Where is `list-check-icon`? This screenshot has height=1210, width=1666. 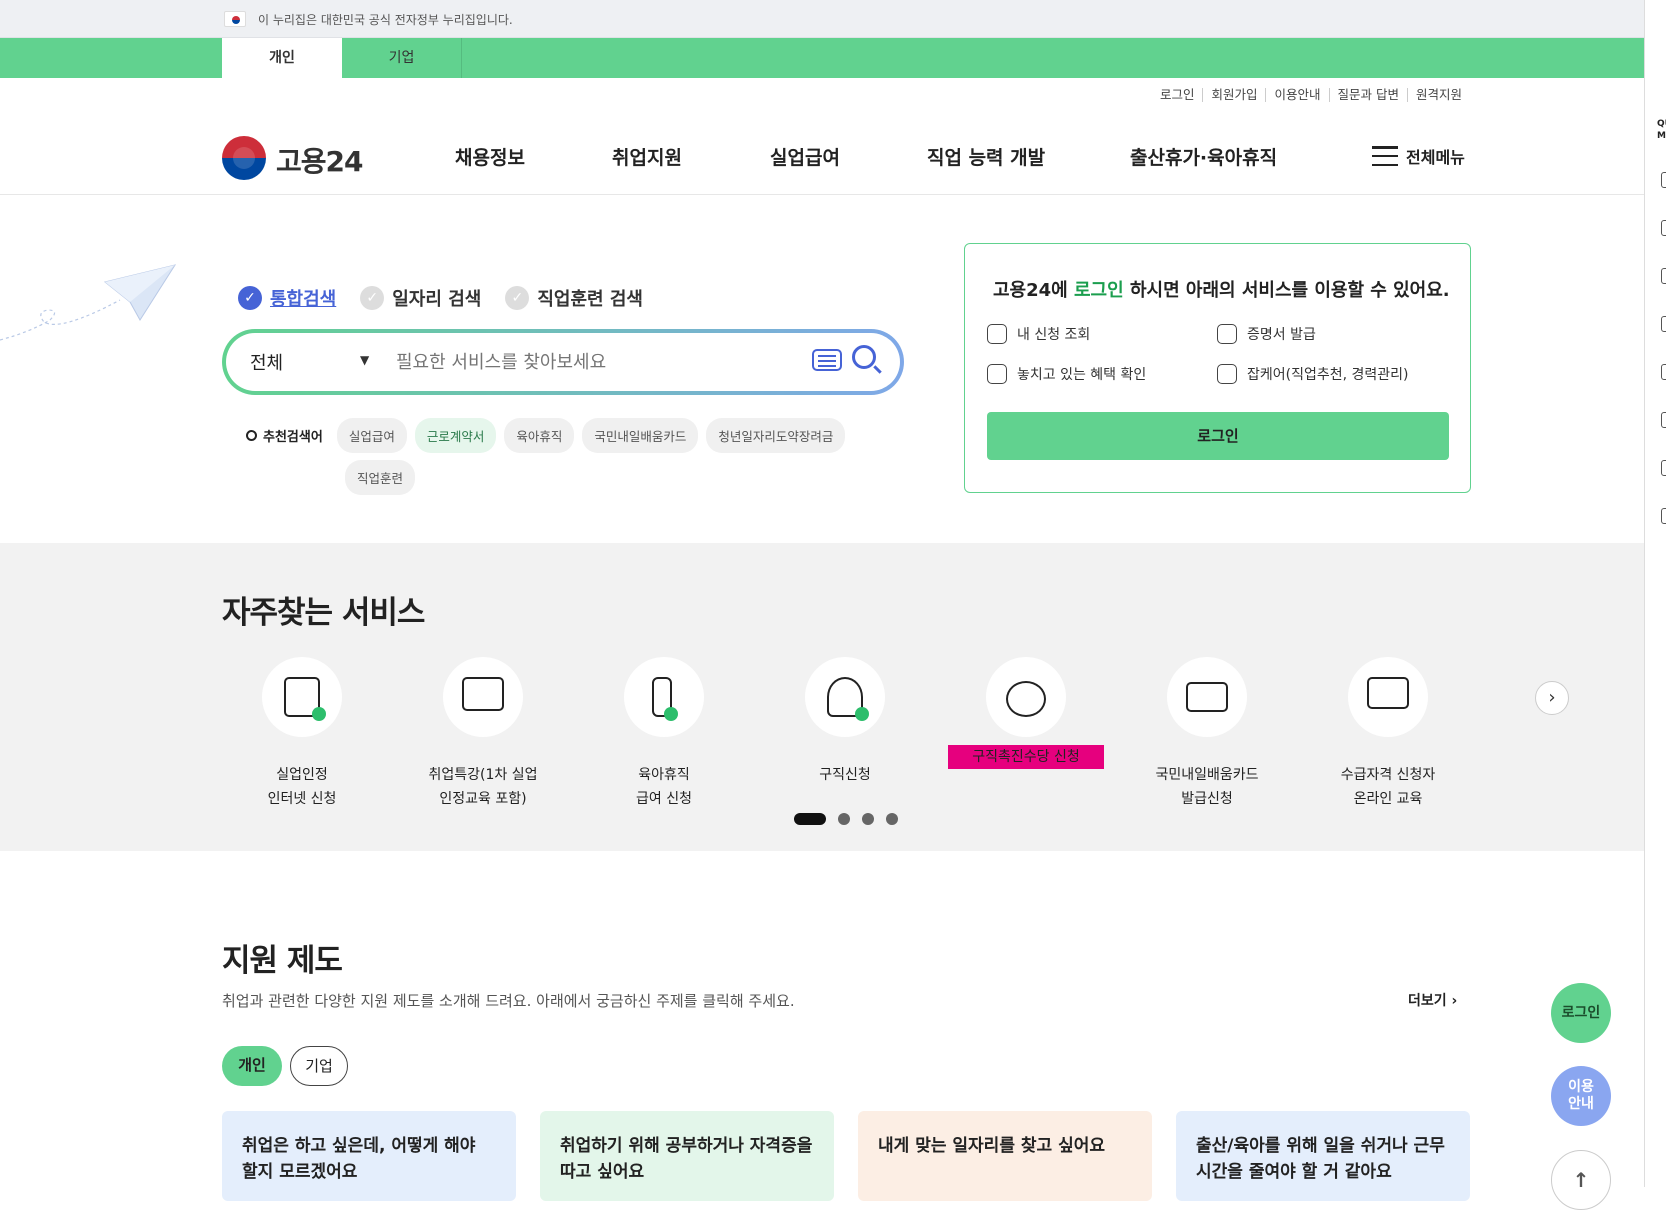 list-check-icon is located at coordinates (997, 334).